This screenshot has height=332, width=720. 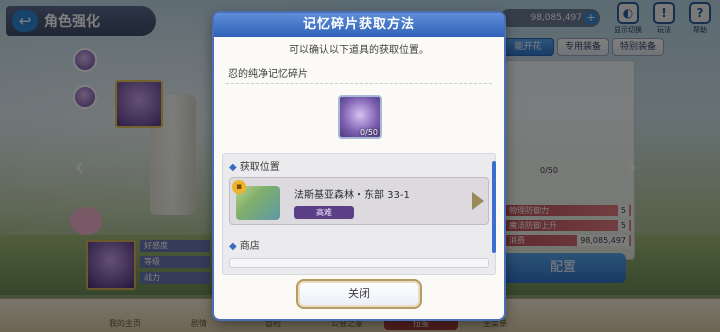 What do you see at coordinates (369, 132) in the screenshot?
I see `item-count: 0/50` at bounding box center [369, 132].